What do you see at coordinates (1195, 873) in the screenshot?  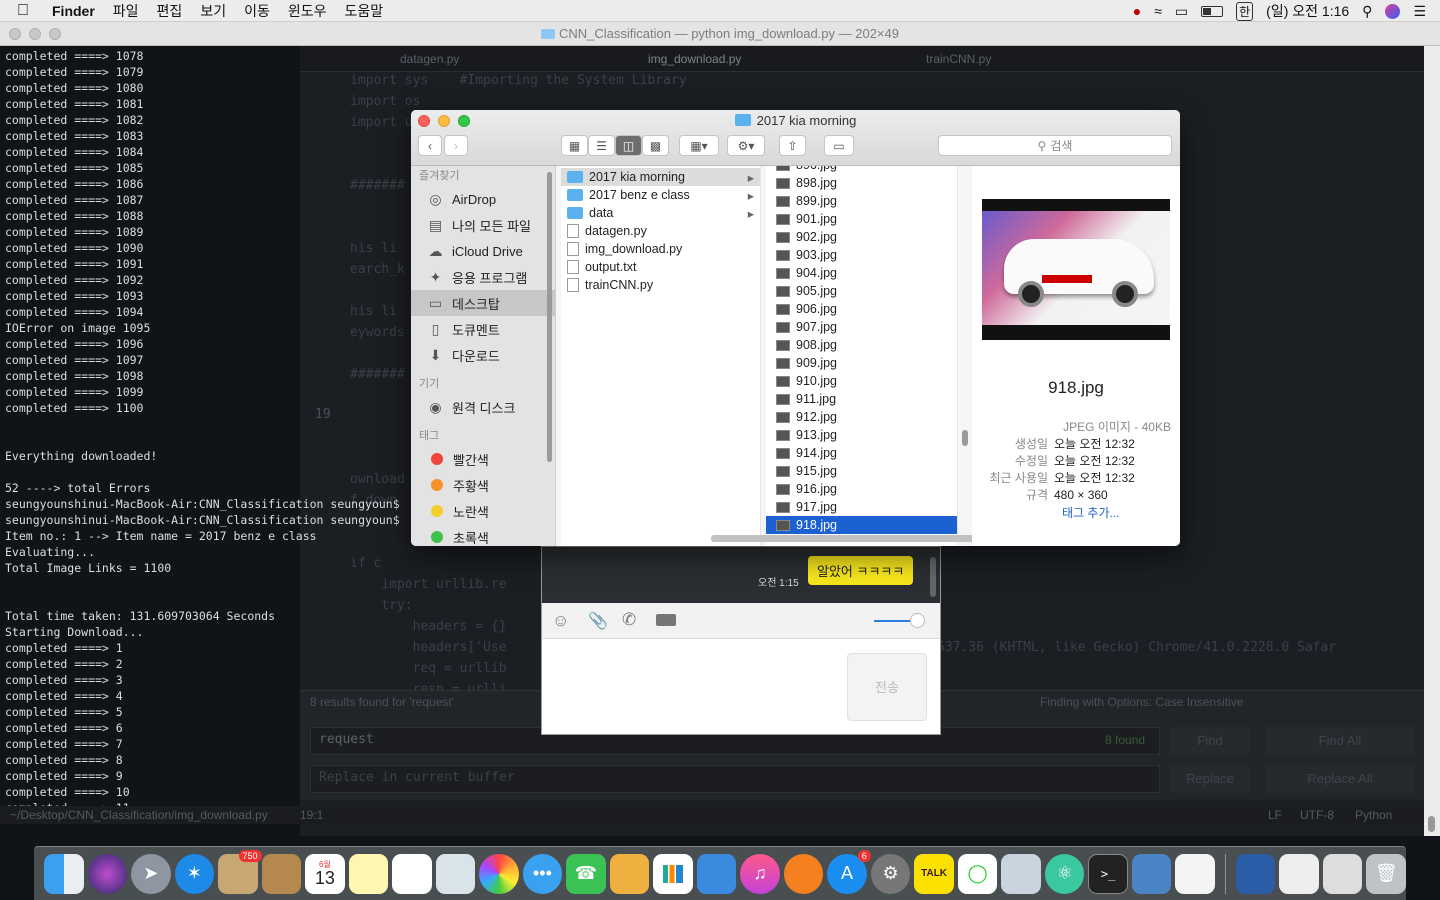 I see `textedit-icon` at bounding box center [1195, 873].